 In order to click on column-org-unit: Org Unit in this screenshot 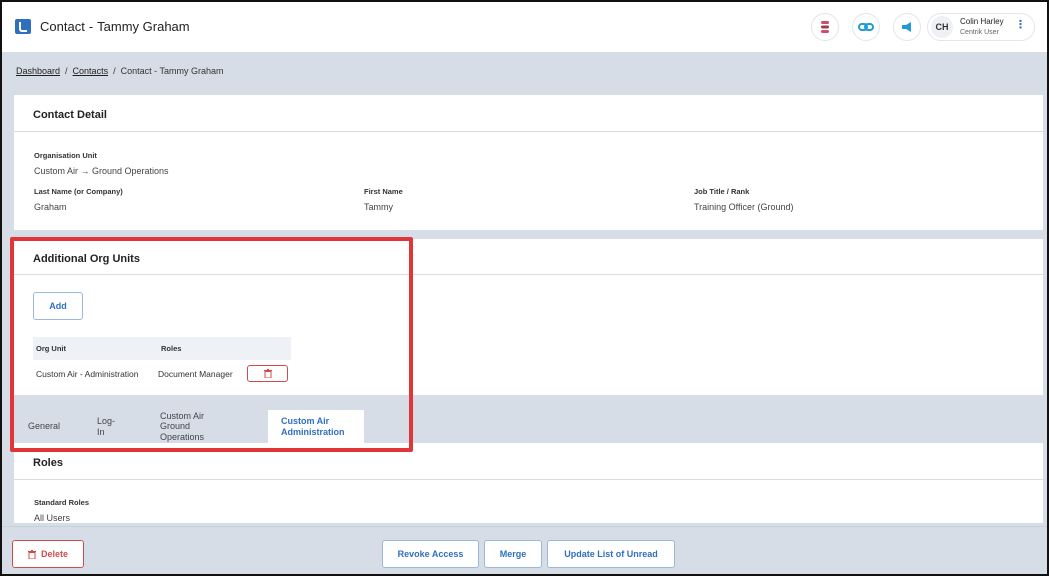, I will do `click(51, 348)`.